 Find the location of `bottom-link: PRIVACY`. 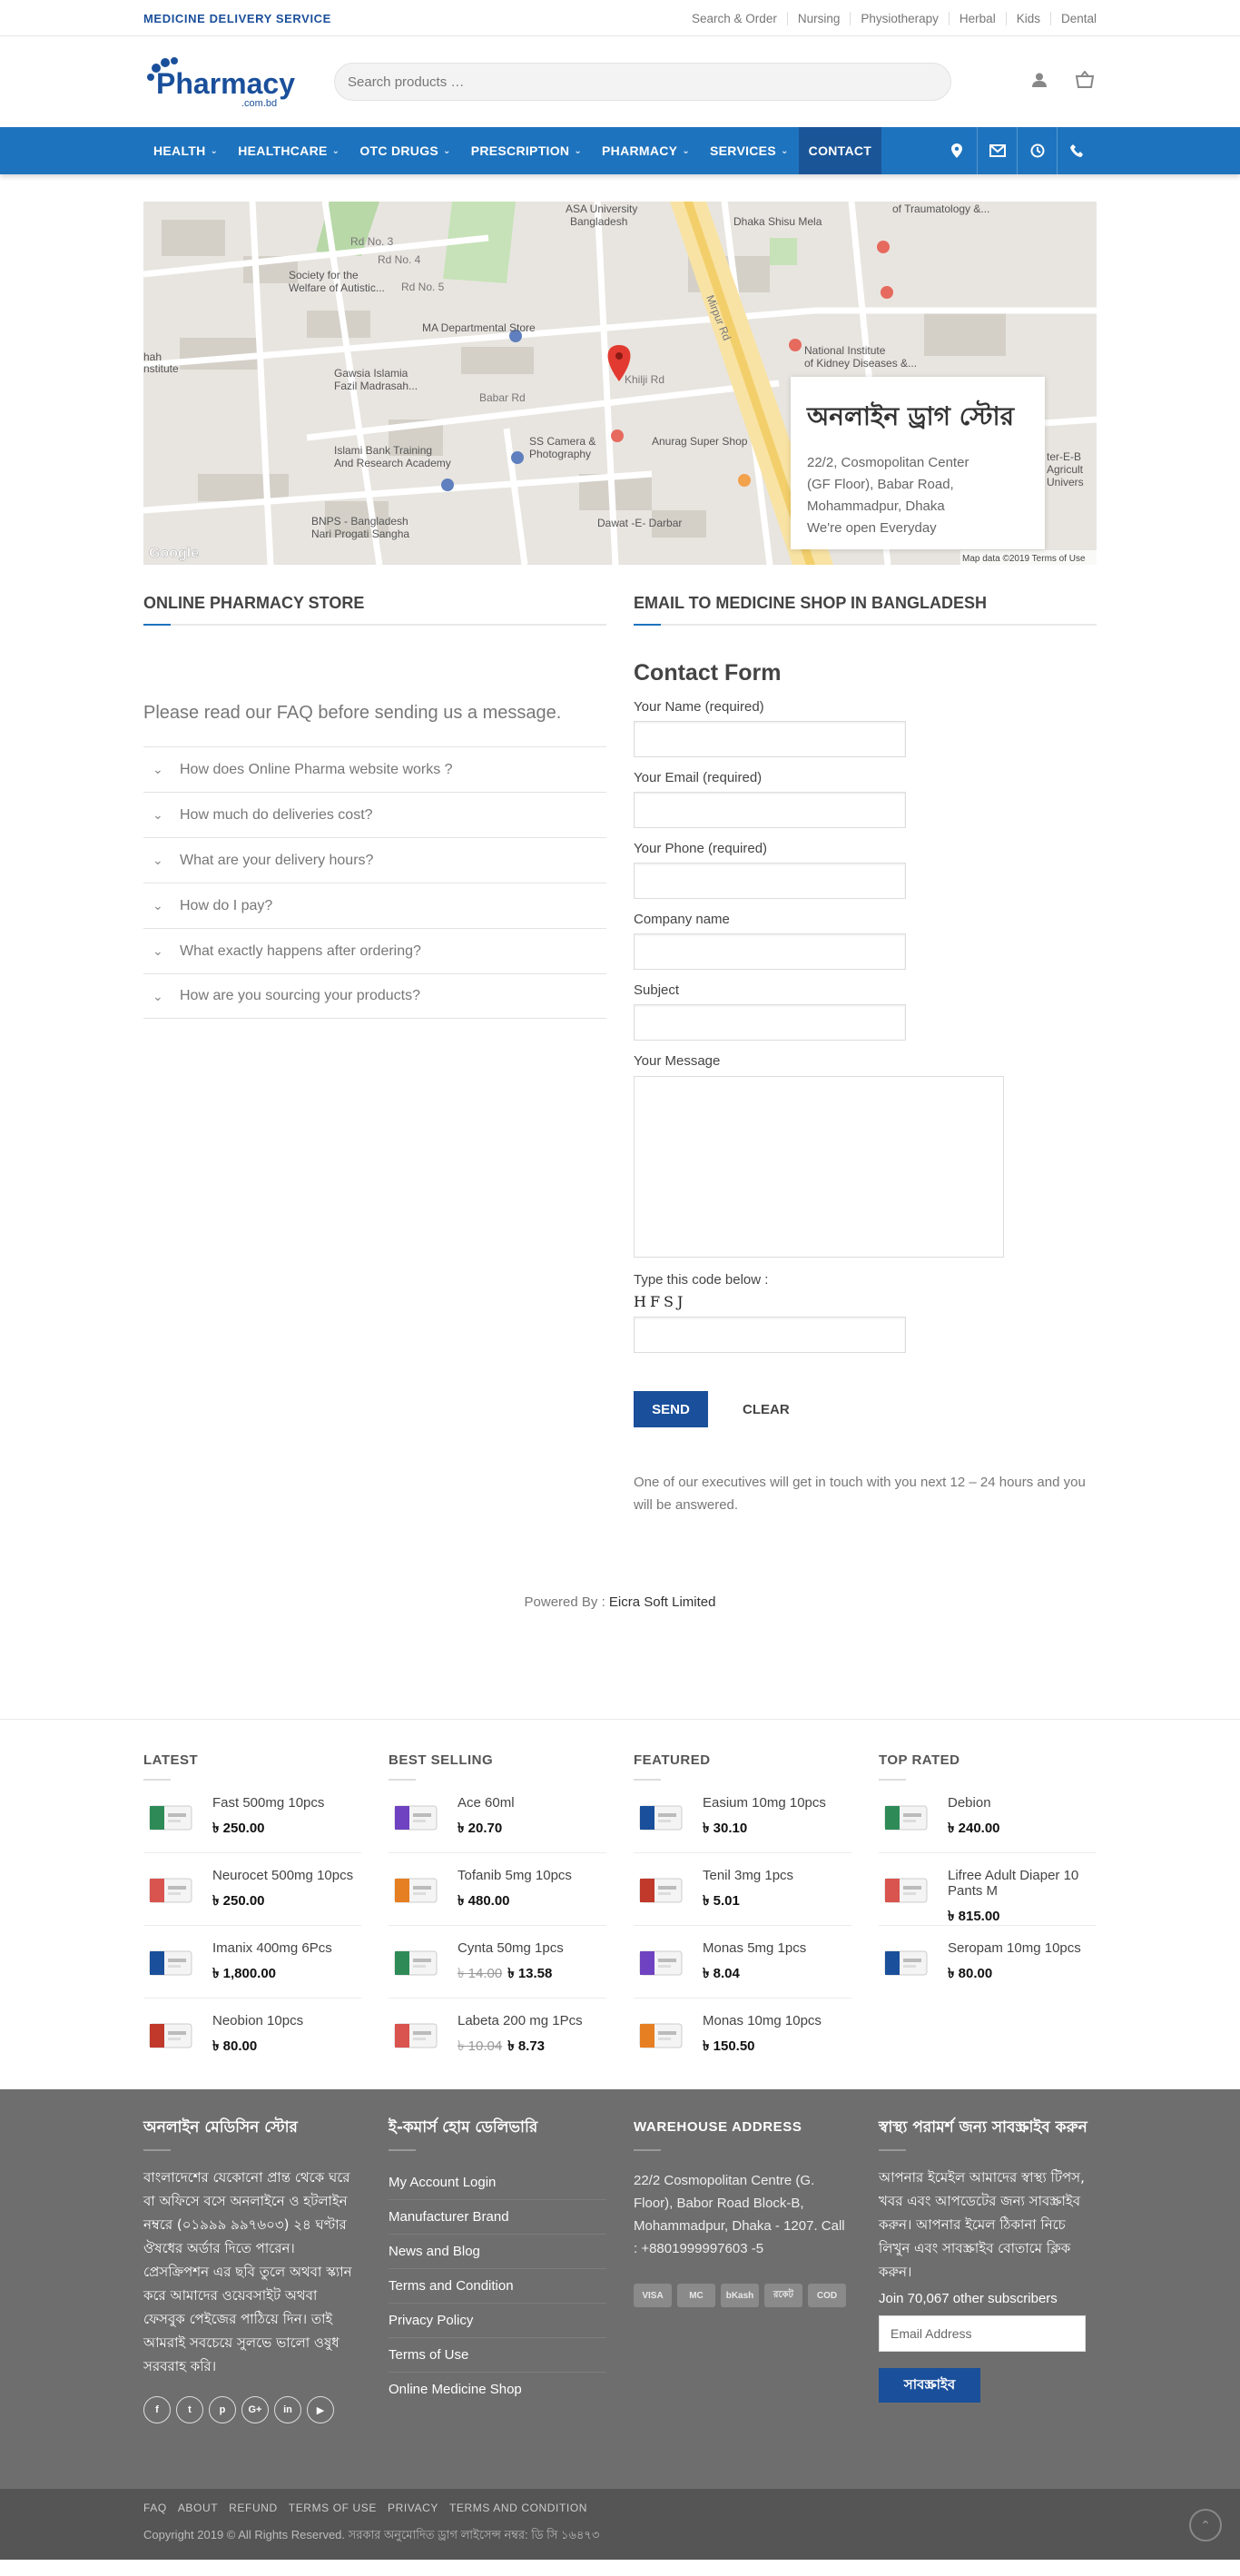

bottom-link: PRIVACY is located at coordinates (413, 2508).